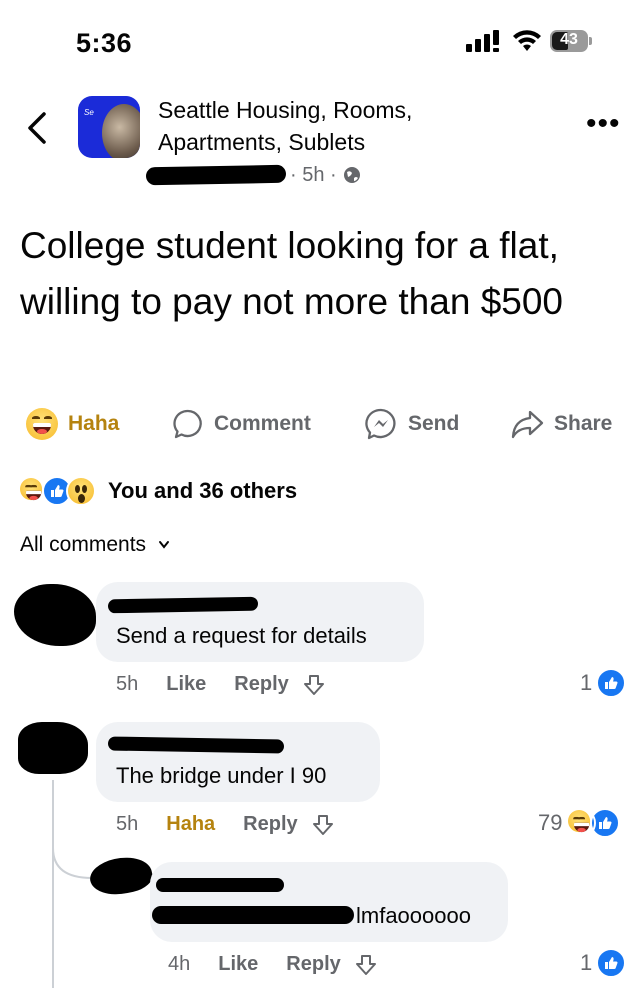 The width and height of the screenshot is (640, 988). Describe the element at coordinates (179, 964) in the screenshot. I see `comment-time: 4h` at that location.